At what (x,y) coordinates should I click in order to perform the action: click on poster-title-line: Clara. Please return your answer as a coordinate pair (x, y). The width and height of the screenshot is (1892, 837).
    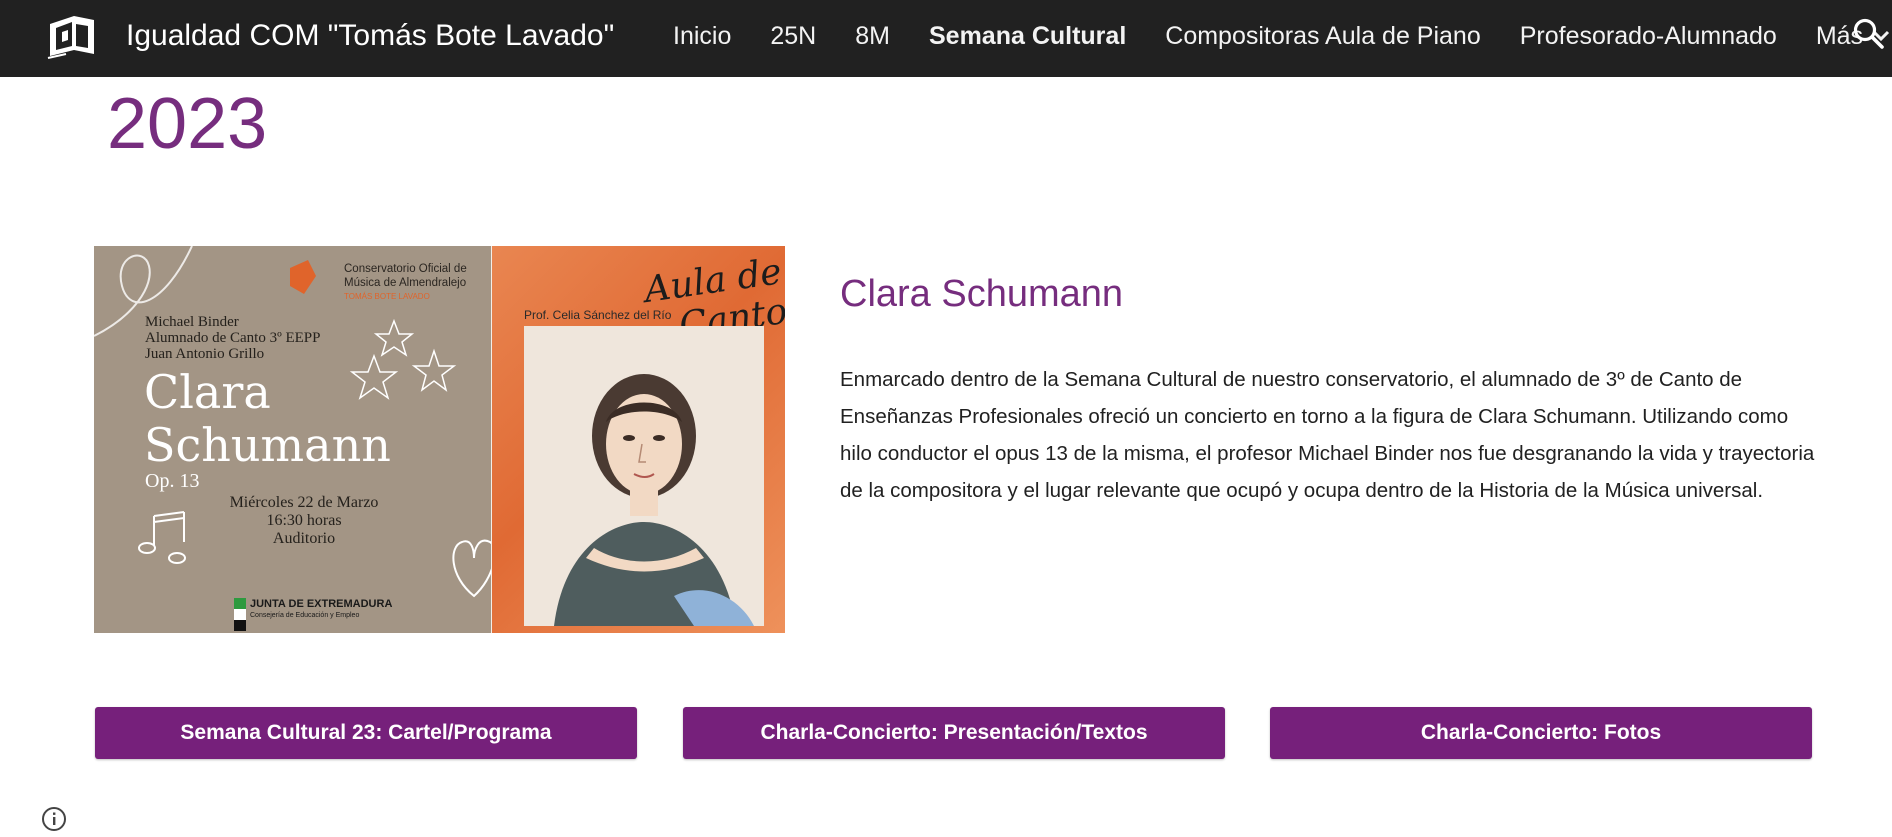
    Looking at the image, I should click on (207, 392).